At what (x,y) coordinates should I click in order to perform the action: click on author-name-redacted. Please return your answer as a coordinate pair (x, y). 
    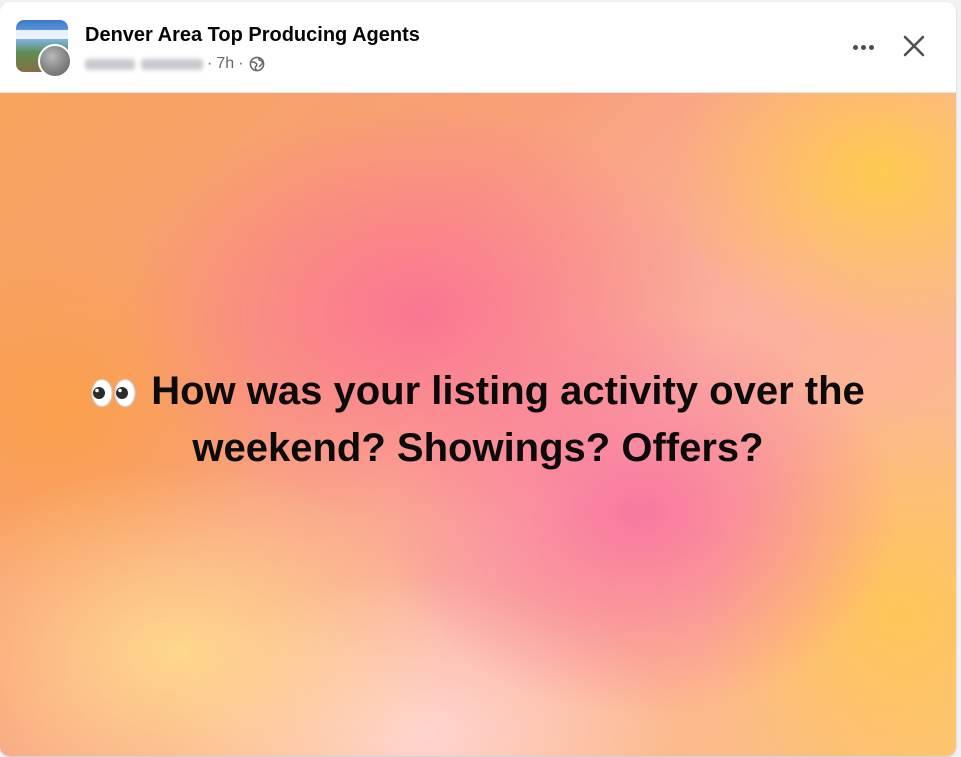
    Looking at the image, I should click on (144, 64).